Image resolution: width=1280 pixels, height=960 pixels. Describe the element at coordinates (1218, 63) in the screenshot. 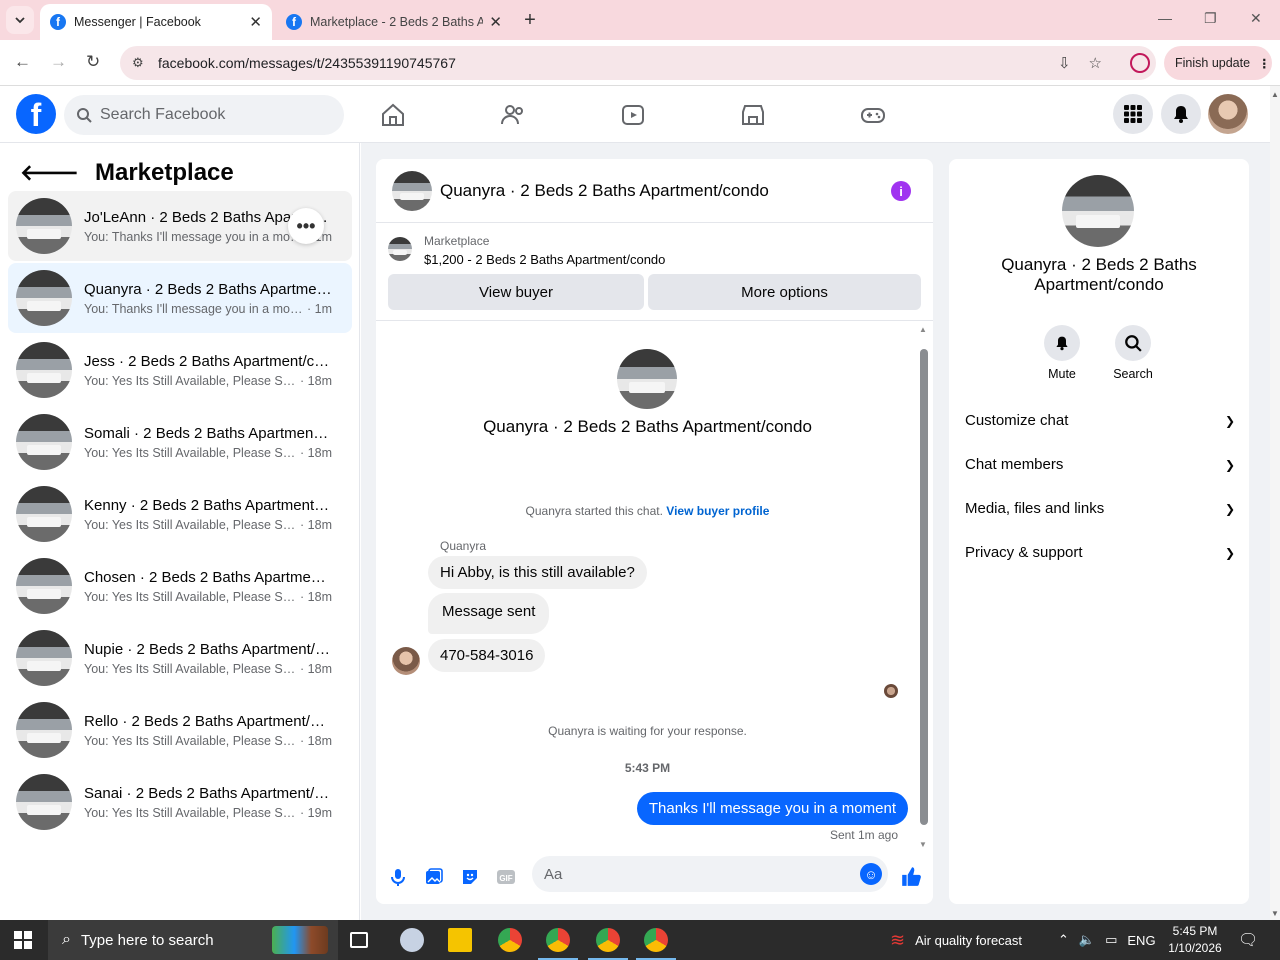

I see `finish-update-button: Finish update ⋮` at that location.